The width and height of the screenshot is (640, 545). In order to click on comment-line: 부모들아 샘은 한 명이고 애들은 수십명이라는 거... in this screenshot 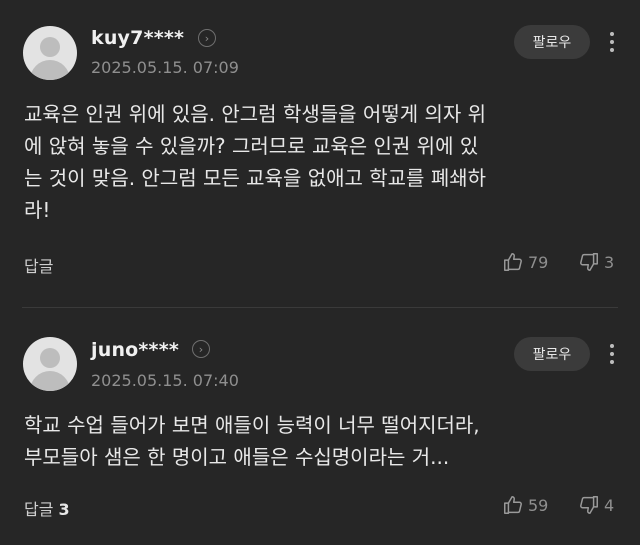, I will do `click(237, 457)`.